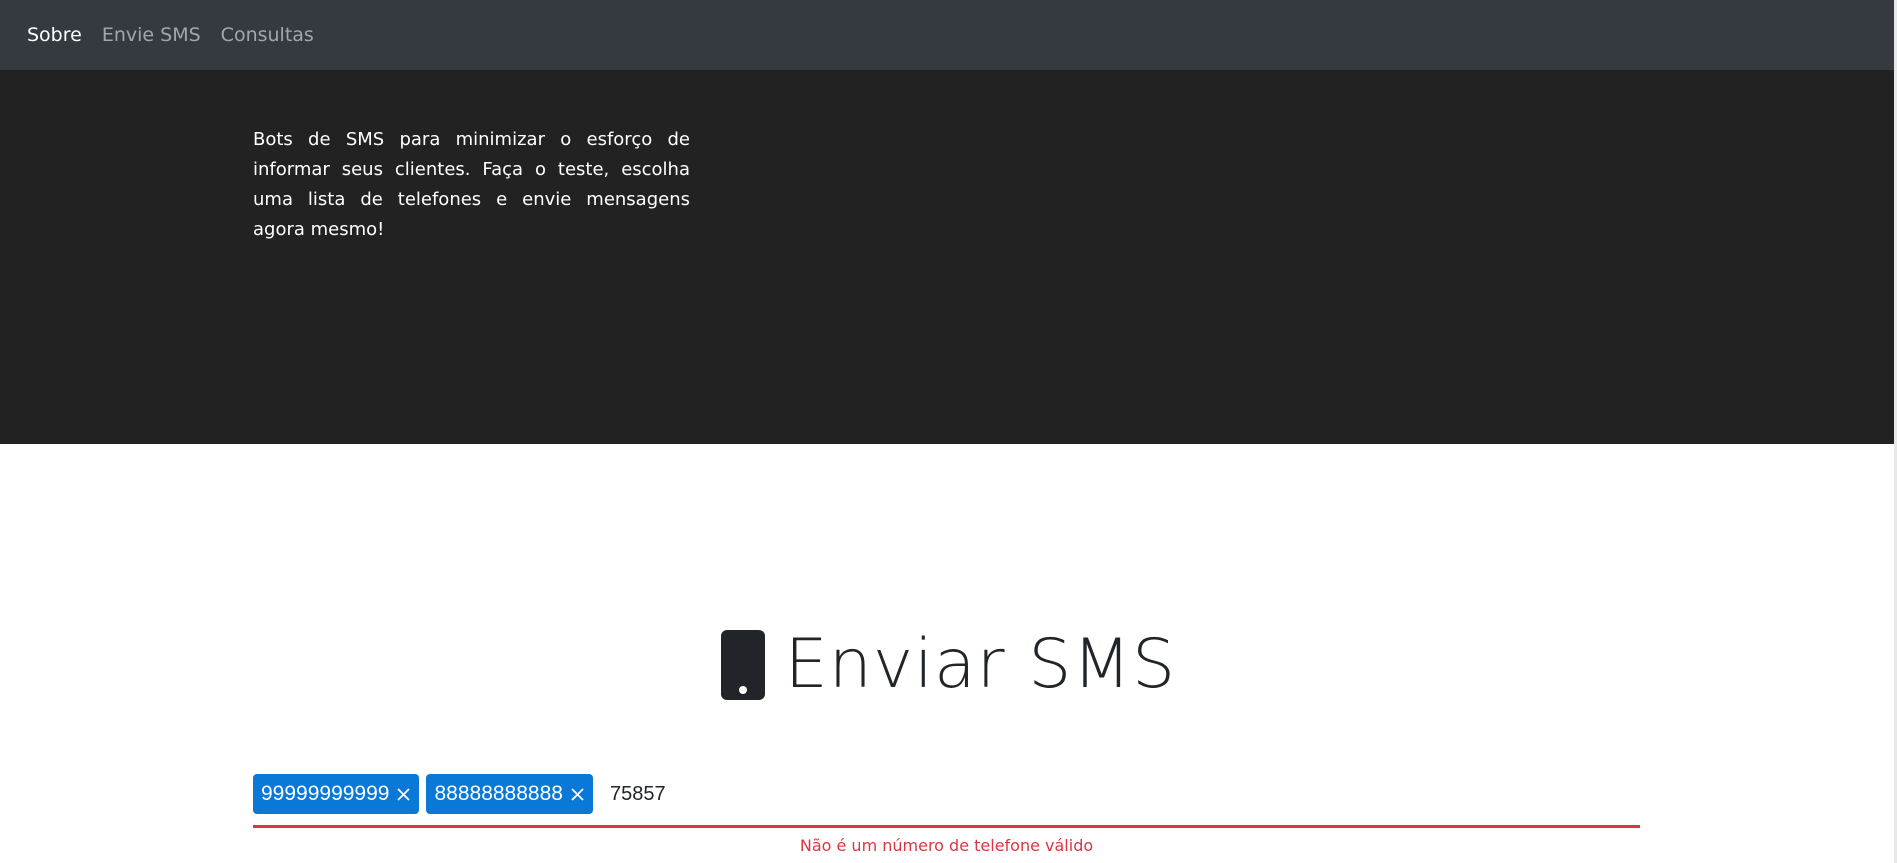  What do you see at coordinates (742, 664) in the screenshot?
I see `phone-icon` at bounding box center [742, 664].